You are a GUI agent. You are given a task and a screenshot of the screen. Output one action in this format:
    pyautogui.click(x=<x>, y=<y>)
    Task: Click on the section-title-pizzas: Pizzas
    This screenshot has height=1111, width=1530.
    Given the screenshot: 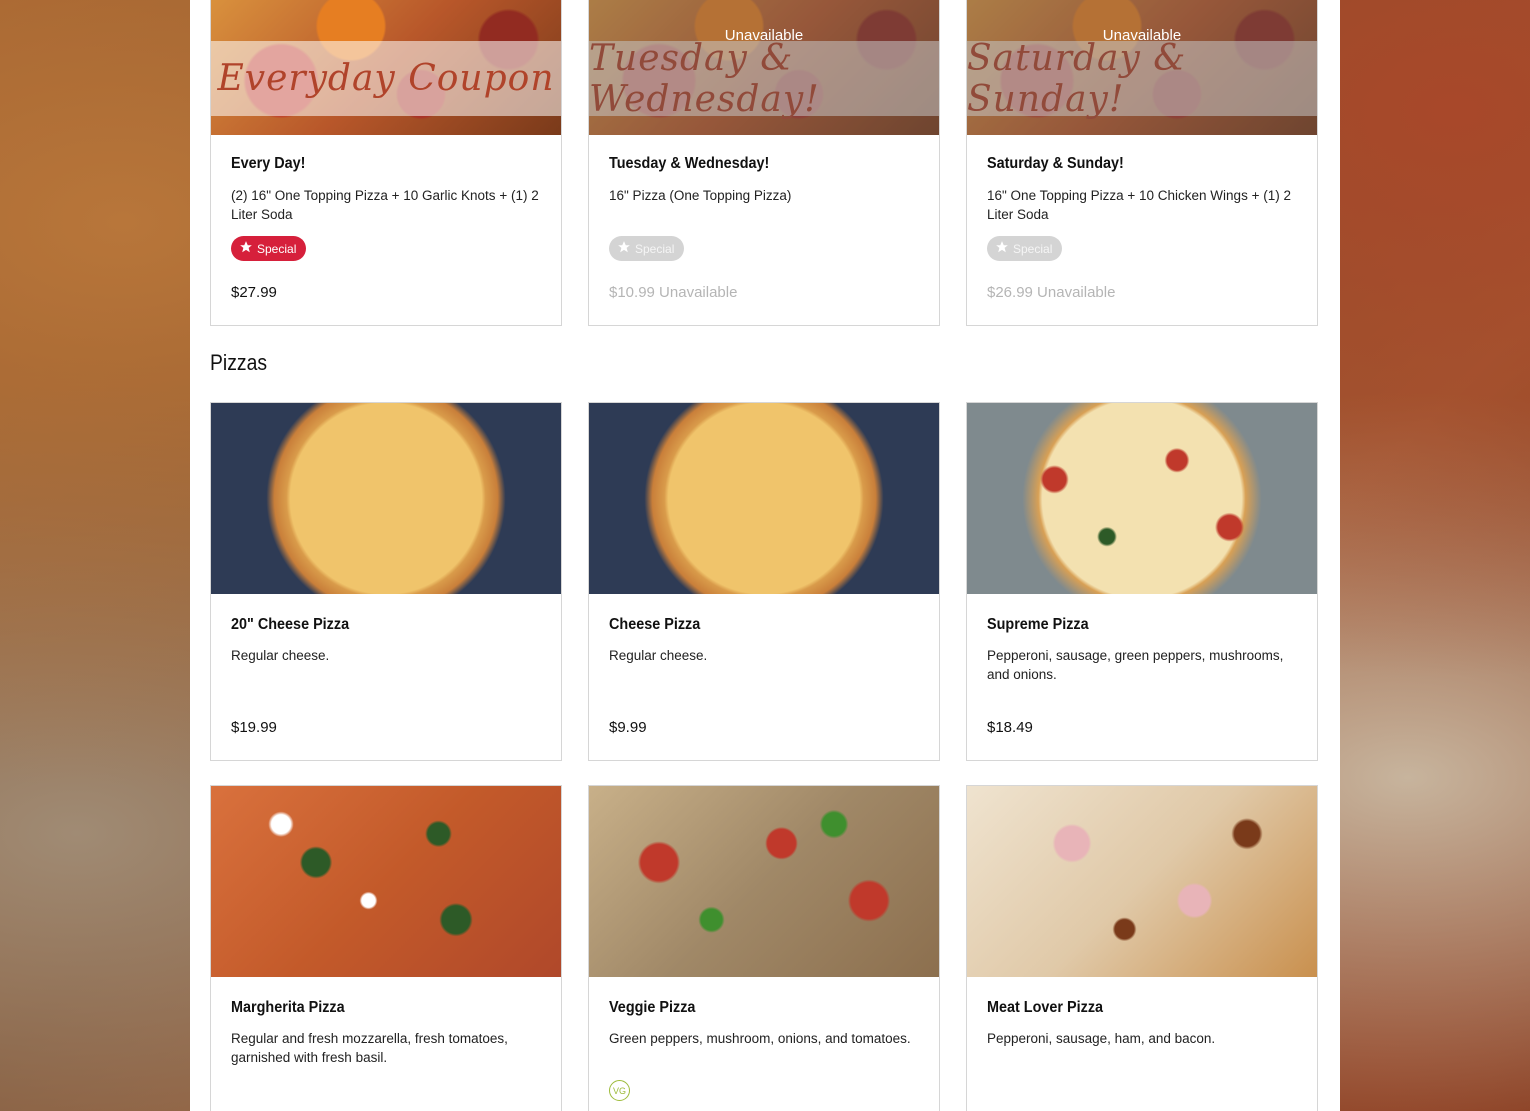 What is the action you would take?
    pyautogui.click(x=239, y=362)
    